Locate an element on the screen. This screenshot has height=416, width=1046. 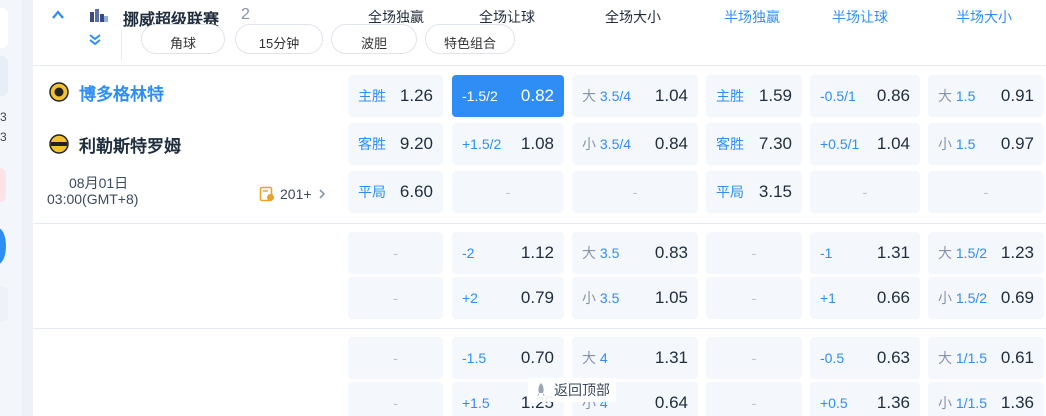
home-team: 博多格林特 is located at coordinates (106, 92).